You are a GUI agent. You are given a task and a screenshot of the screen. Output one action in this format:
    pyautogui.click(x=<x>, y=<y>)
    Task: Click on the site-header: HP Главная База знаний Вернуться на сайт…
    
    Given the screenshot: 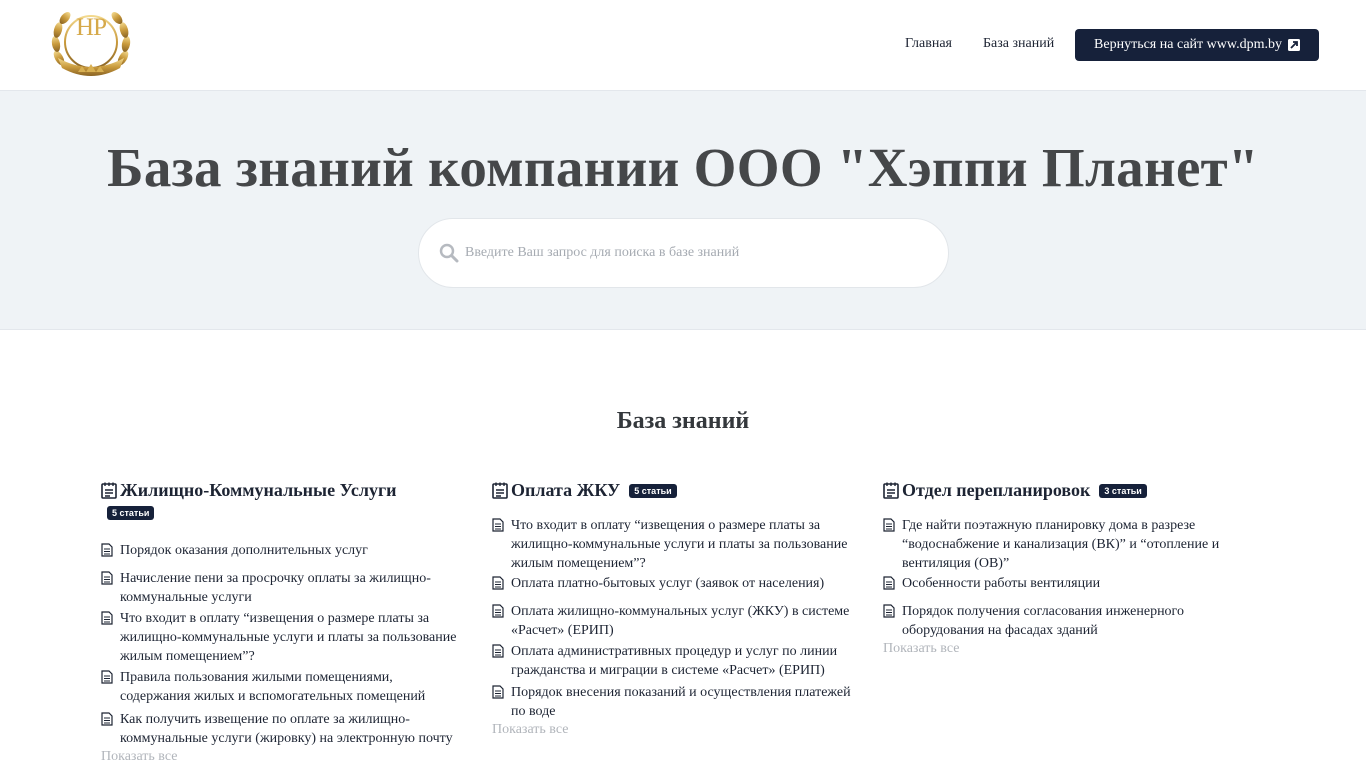 What is the action you would take?
    pyautogui.click(x=683, y=45)
    